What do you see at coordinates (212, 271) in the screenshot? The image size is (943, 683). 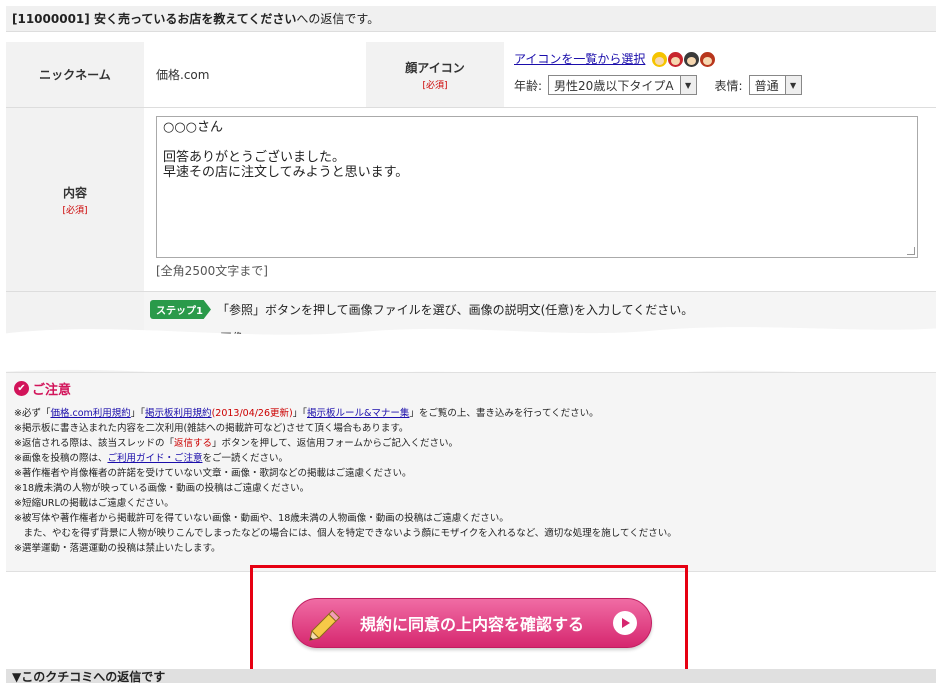 I see `char-limit-note: [全角2500文字まで]` at bounding box center [212, 271].